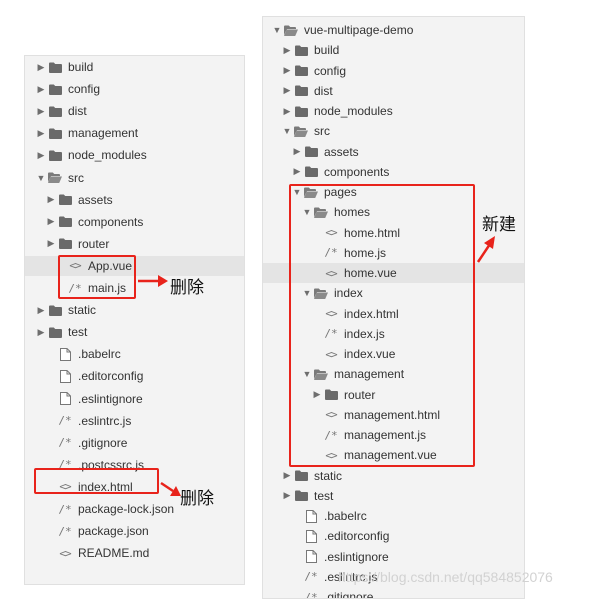 The width and height of the screenshot is (589, 599). I want to click on folder-row-management: ▶management, so click(134, 133).